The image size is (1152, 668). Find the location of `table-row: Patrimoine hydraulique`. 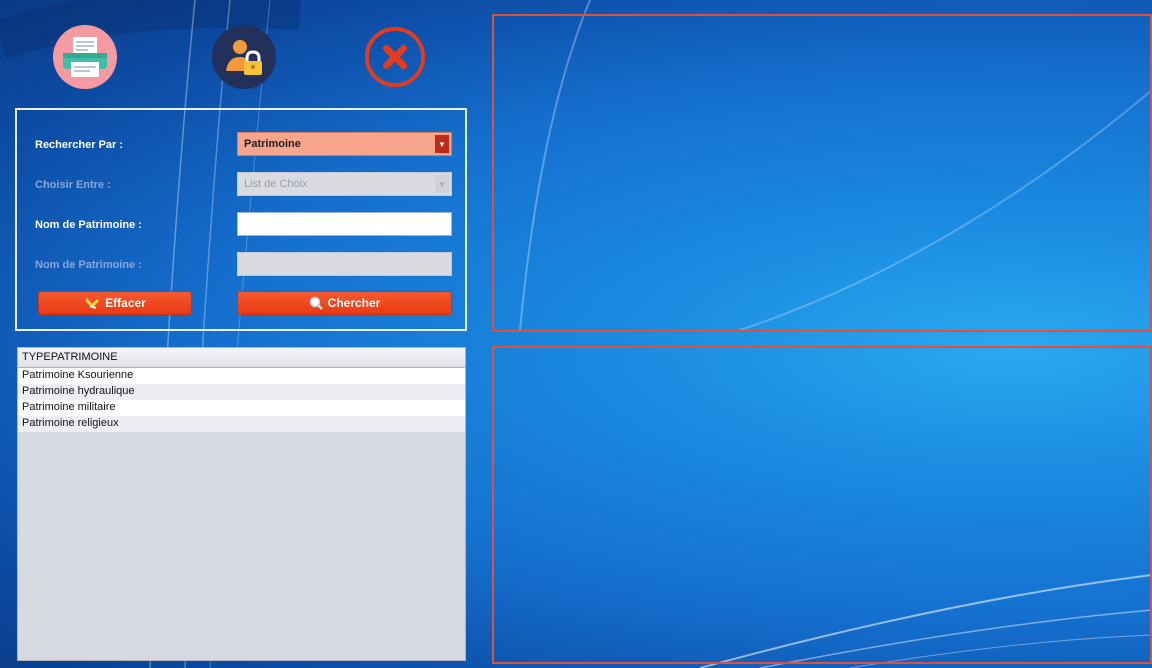

table-row: Patrimoine hydraulique is located at coordinates (241, 392).